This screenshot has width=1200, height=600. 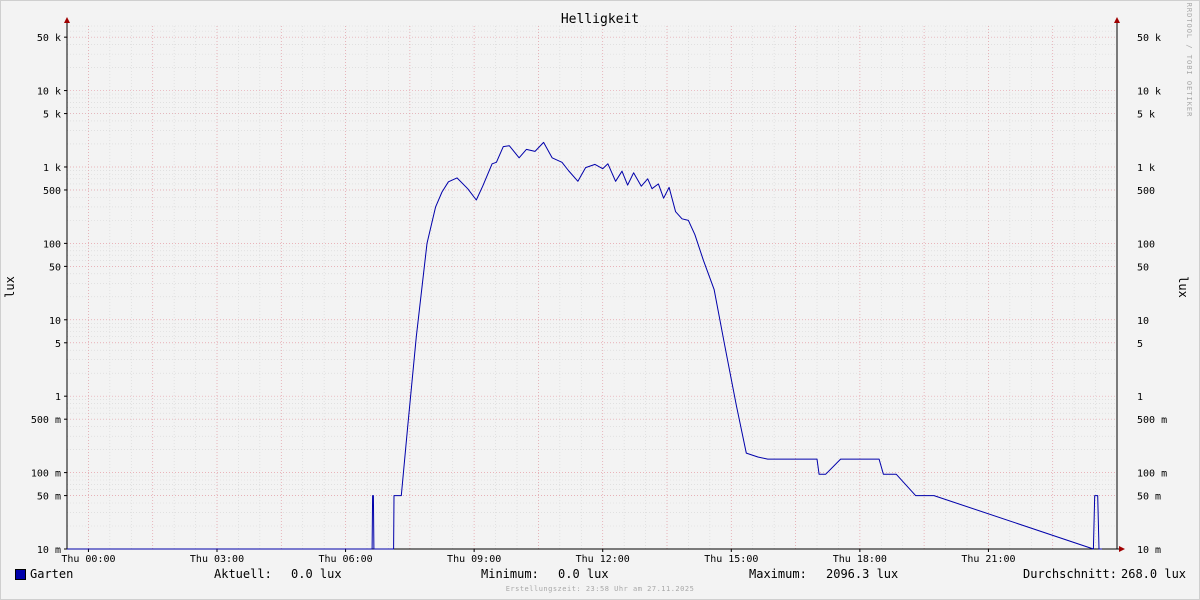 What do you see at coordinates (58, 344) in the screenshot?
I see `y-tick-label: 5` at bounding box center [58, 344].